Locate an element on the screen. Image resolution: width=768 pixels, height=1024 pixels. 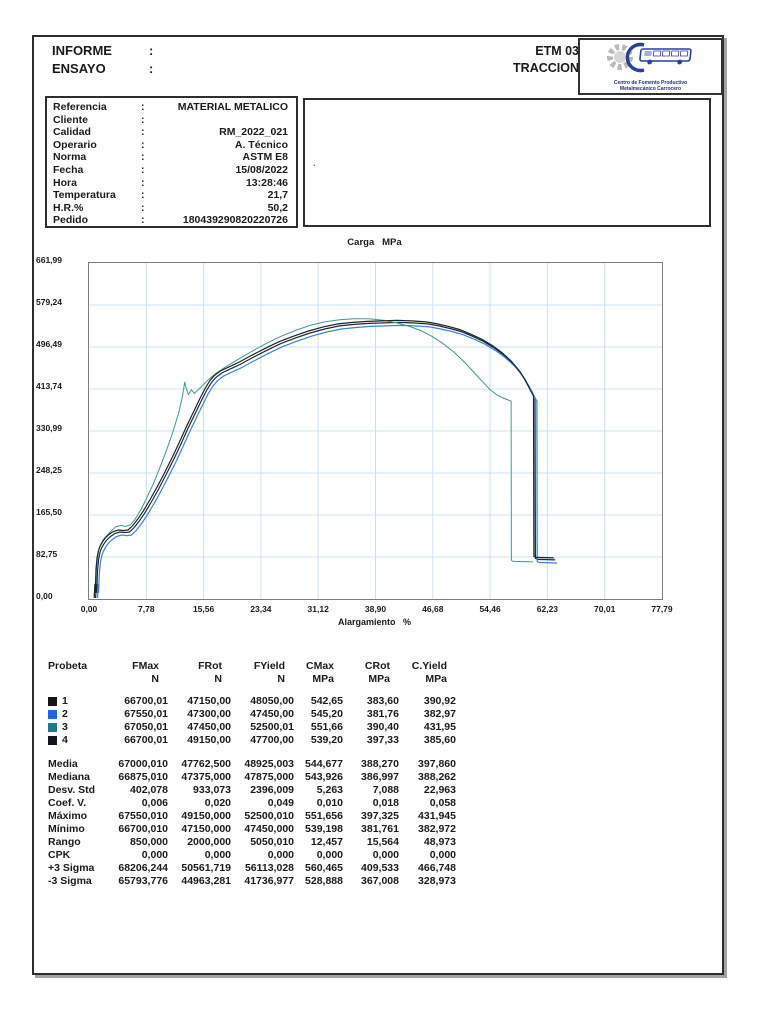
metadata-row: H.R.%: 50,2 is located at coordinates (170, 208).